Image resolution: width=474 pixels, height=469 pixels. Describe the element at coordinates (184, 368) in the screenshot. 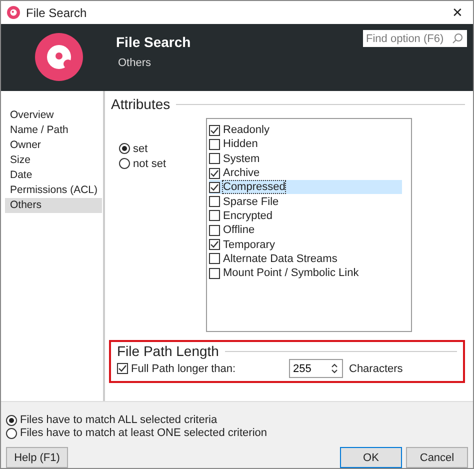

I see `checkbox-label: Full Path longer than:` at that location.